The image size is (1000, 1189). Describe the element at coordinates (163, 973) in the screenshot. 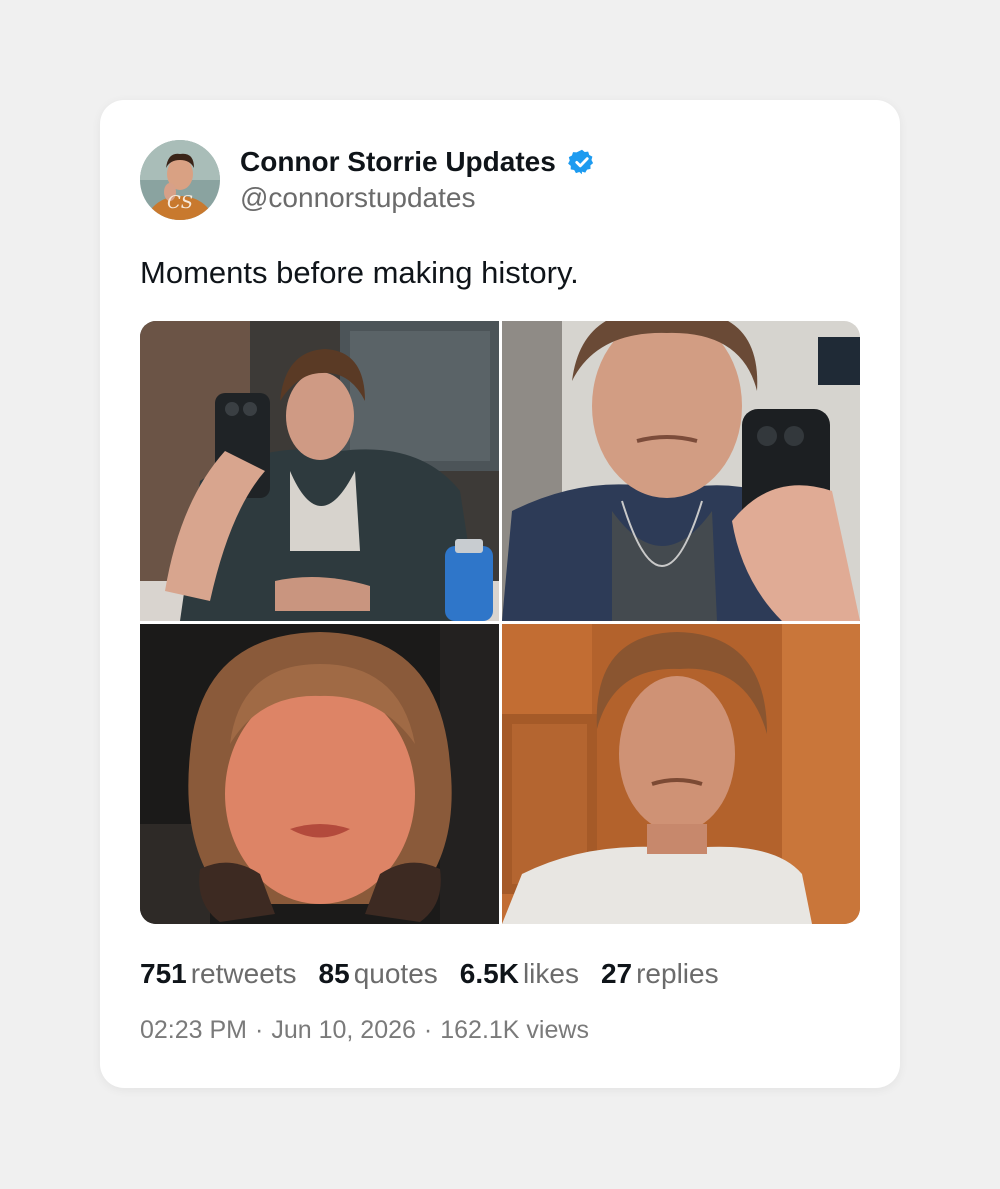

I see `retweets-count: 751` at that location.